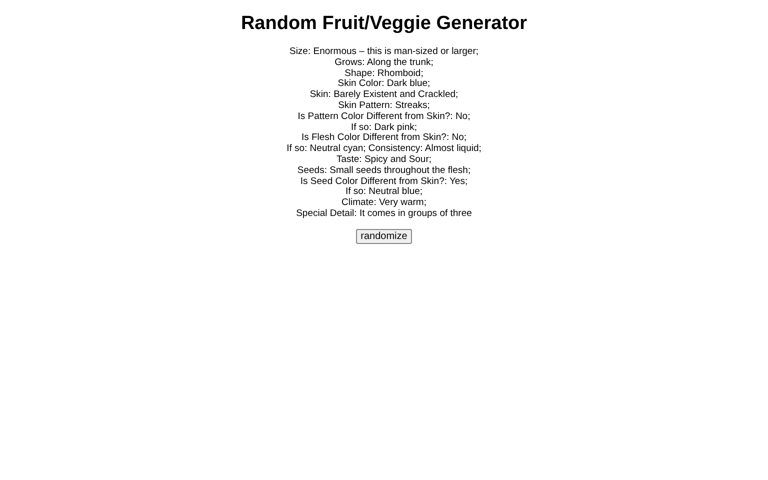 The height and width of the screenshot is (480, 768). I want to click on attribute-line: Grows: Along the trunk;, so click(384, 63).